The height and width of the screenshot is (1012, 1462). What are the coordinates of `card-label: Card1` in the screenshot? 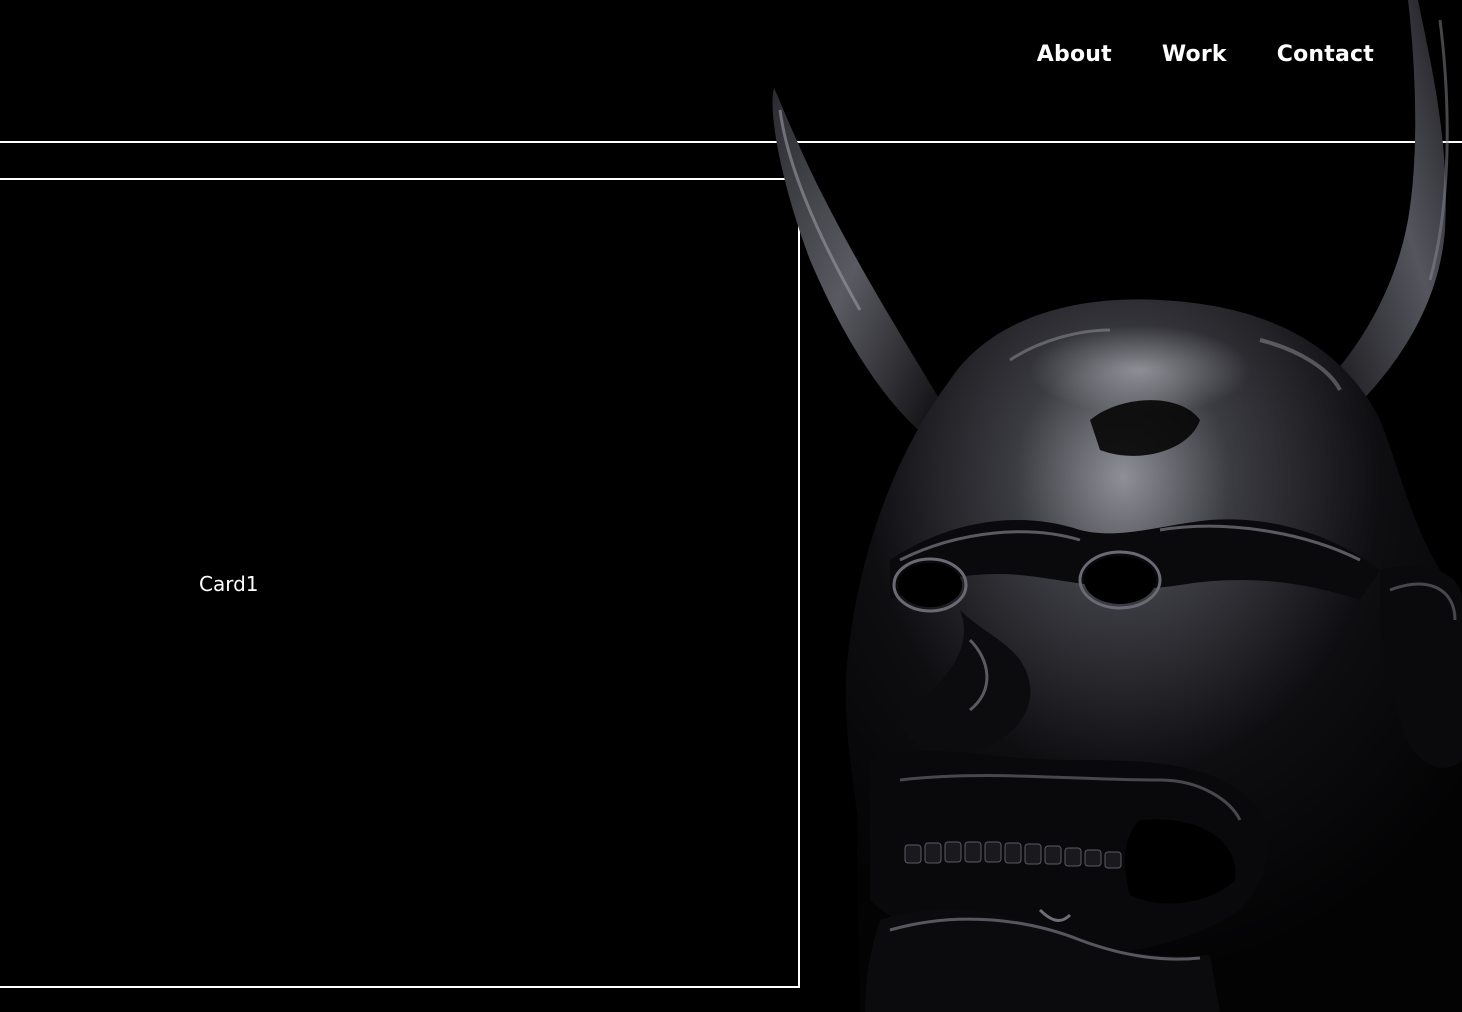 It's located at (229, 584).